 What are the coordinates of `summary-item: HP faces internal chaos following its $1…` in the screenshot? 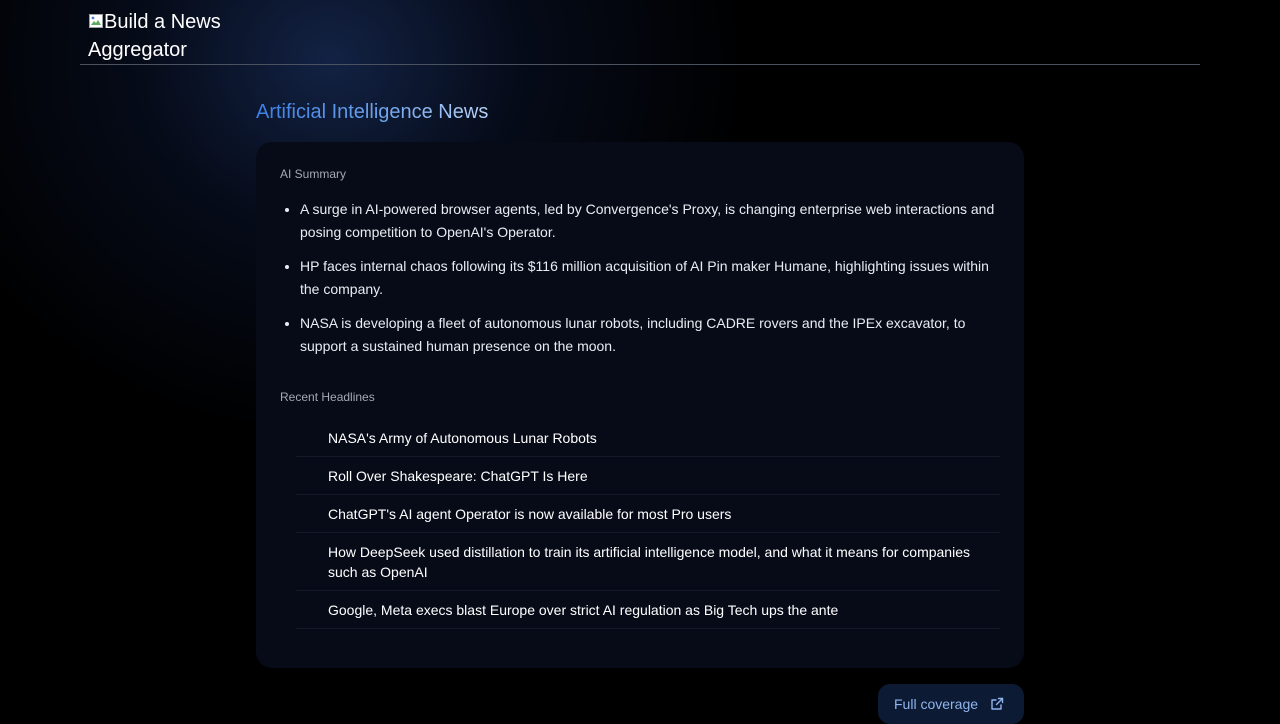 It's located at (650, 278).